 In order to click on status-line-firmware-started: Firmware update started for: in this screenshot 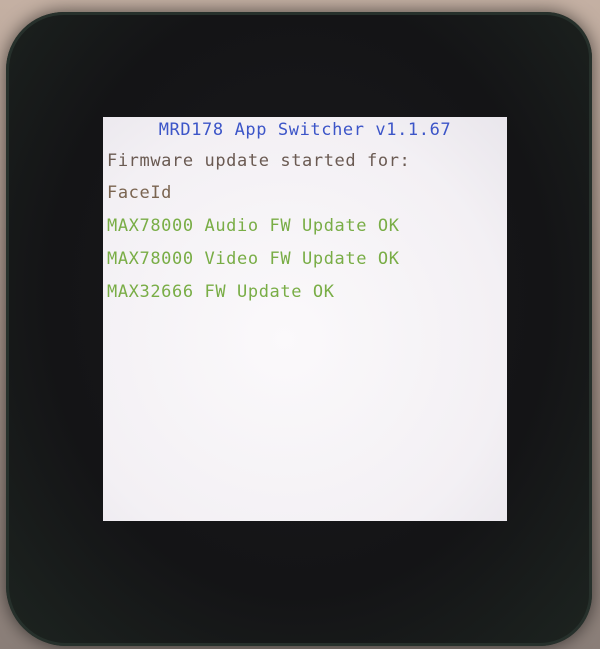, I will do `click(259, 161)`.